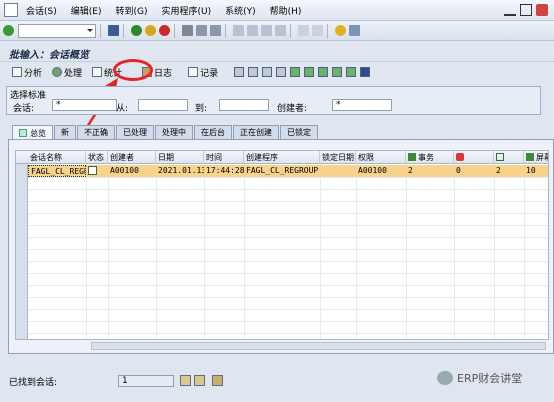 The height and width of the screenshot is (402, 554). What do you see at coordinates (337, 72) in the screenshot?
I see `export-icon` at bounding box center [337, 72].